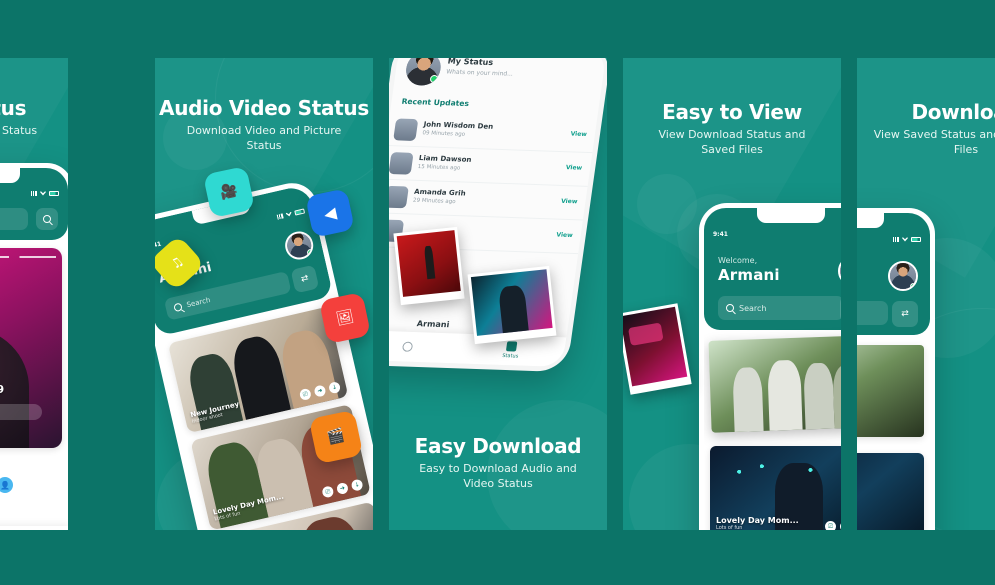 This screenshot has width=995, height=585. Describe the element at coordinates (749, 275) in the screenshot. I see `username-label-4: Armani` at that location.